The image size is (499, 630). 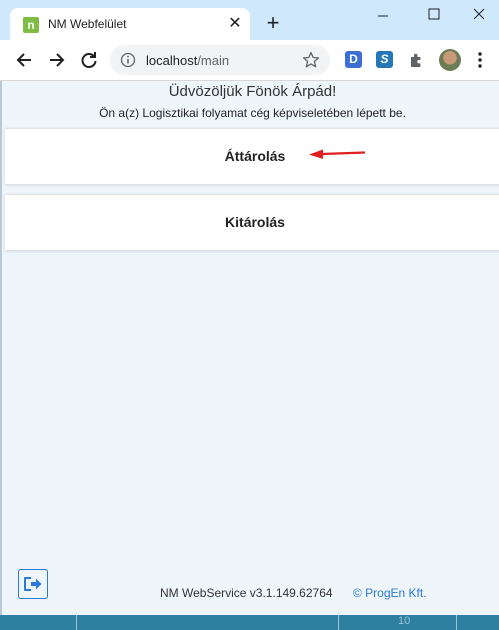 I want to click on logout-icon, so click(x=33, y=584).